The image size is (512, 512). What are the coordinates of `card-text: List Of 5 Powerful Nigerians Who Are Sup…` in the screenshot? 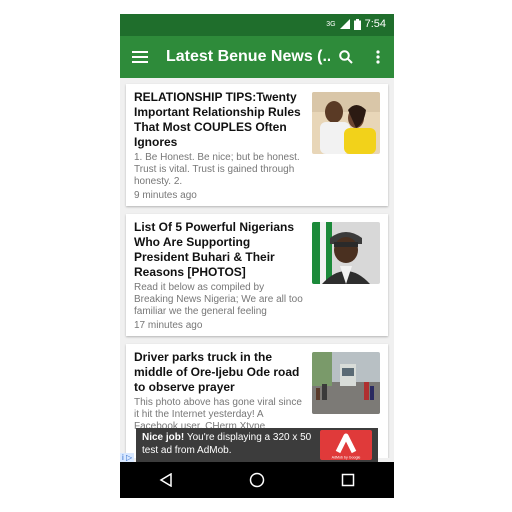 It's located at (220, 275).